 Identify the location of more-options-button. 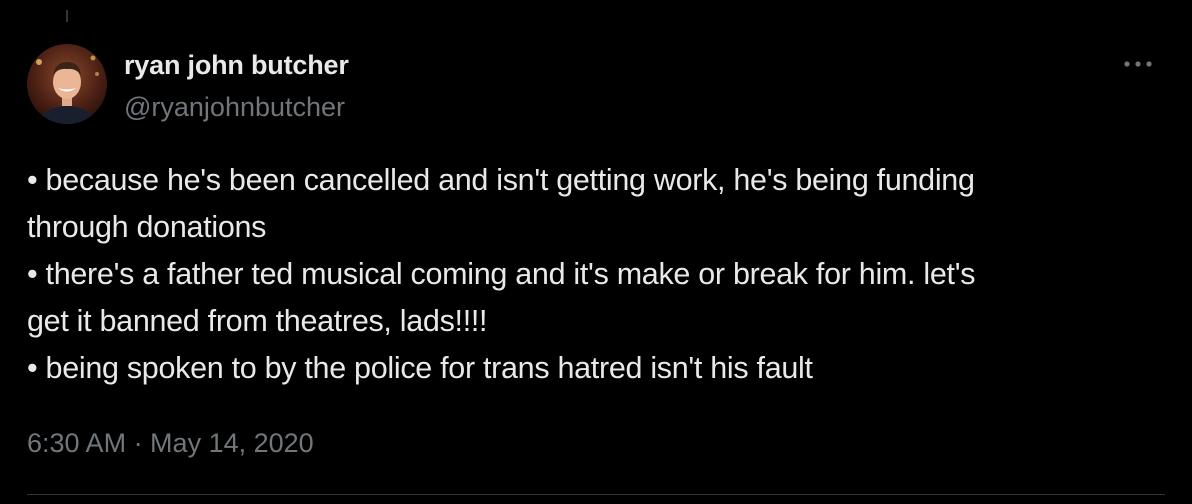
(1138, 64).